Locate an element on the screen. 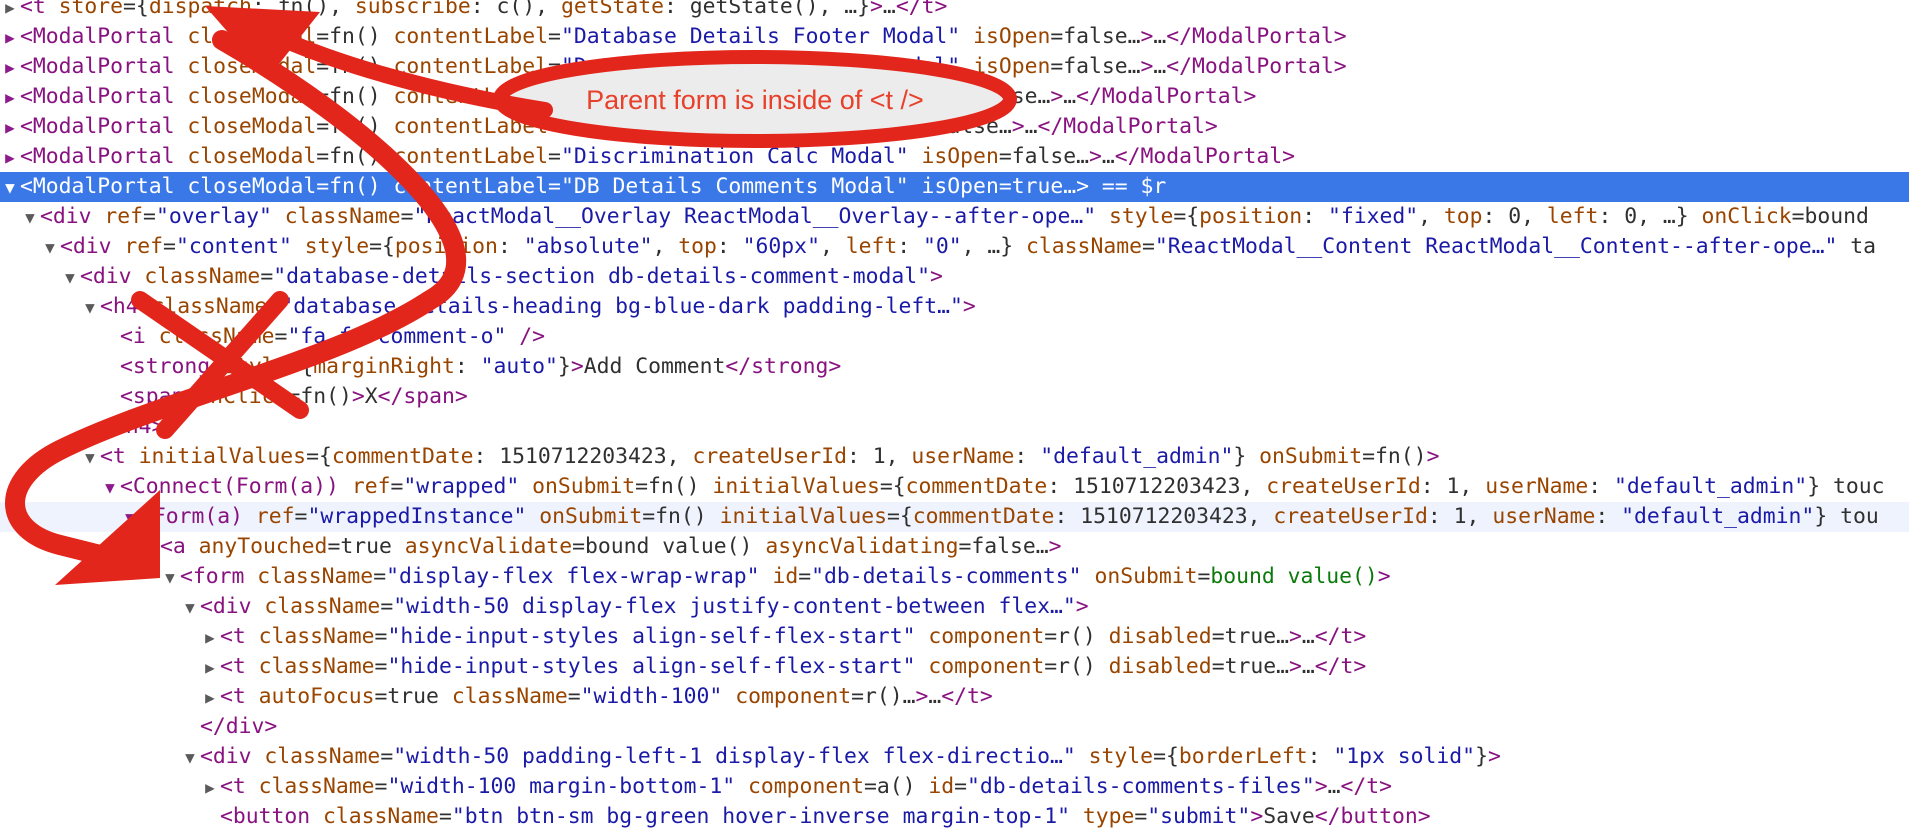  token-plain: Save is located at coordinates (1289, 816).